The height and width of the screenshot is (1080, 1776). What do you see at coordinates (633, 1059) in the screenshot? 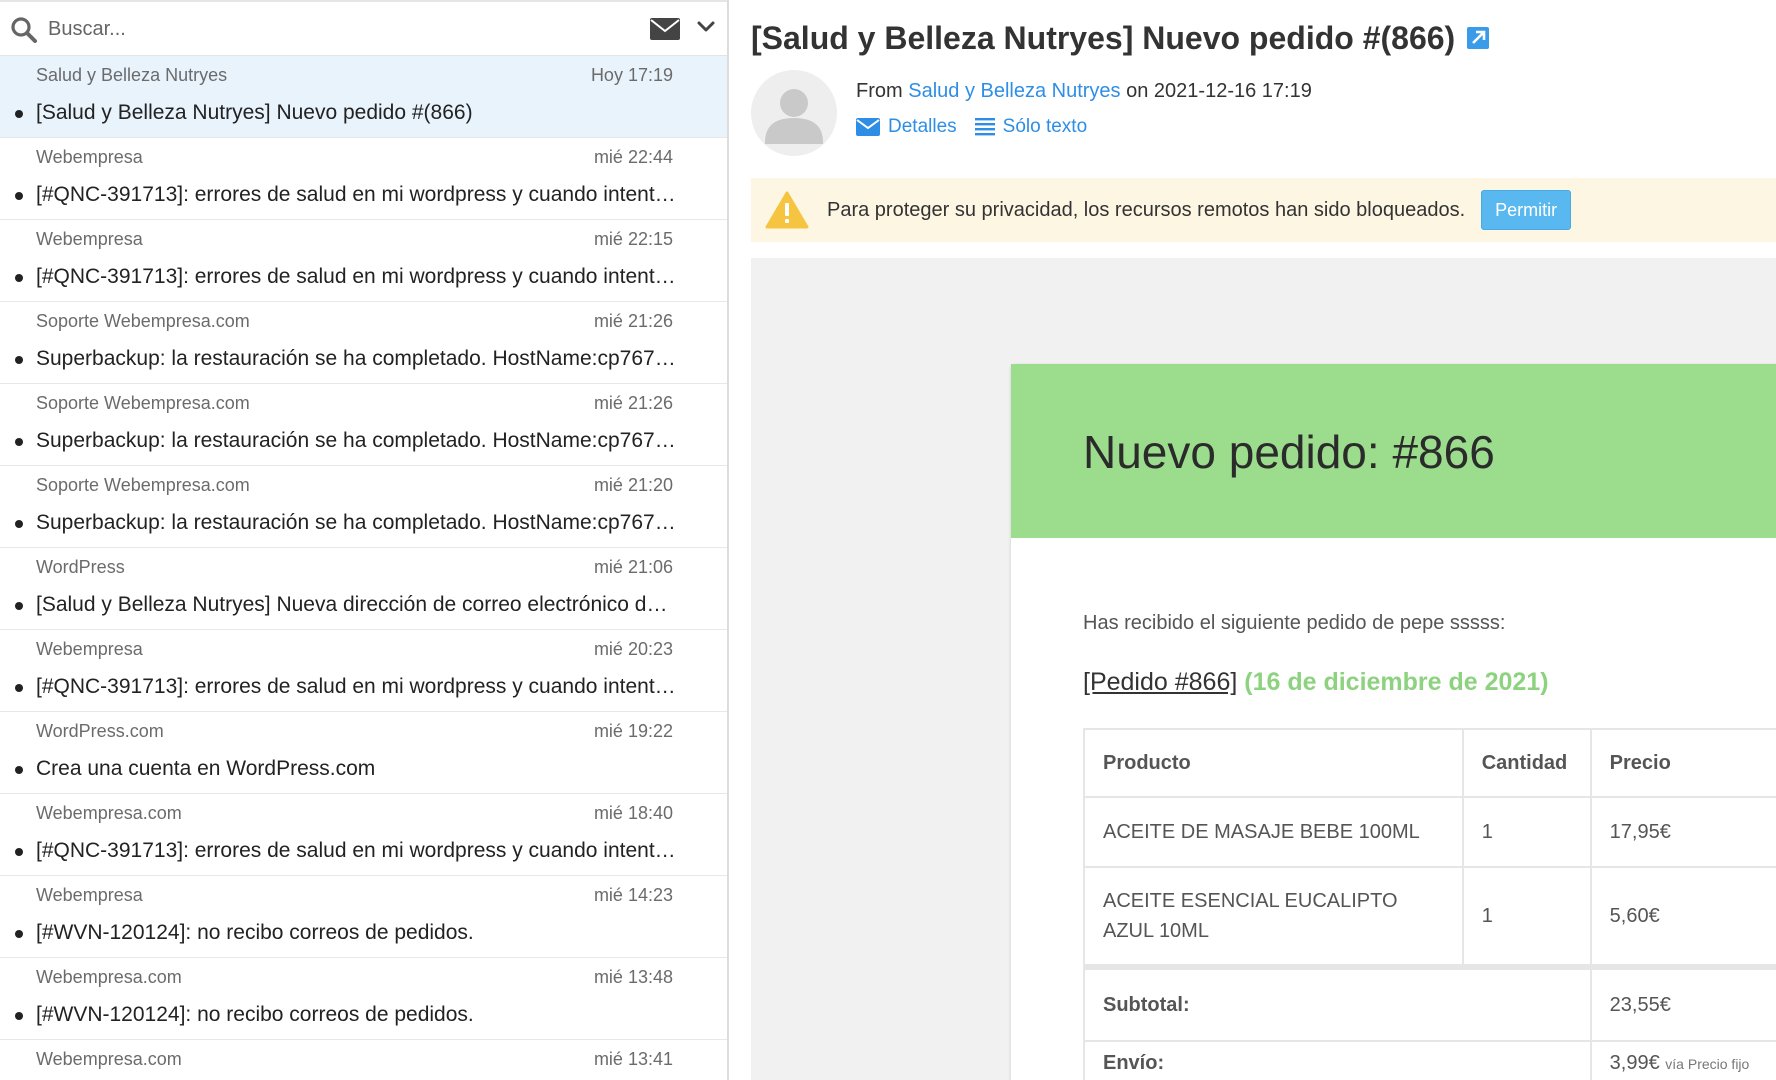
I see `message-date: mié 13:41` at bounding box center [633, 1059].